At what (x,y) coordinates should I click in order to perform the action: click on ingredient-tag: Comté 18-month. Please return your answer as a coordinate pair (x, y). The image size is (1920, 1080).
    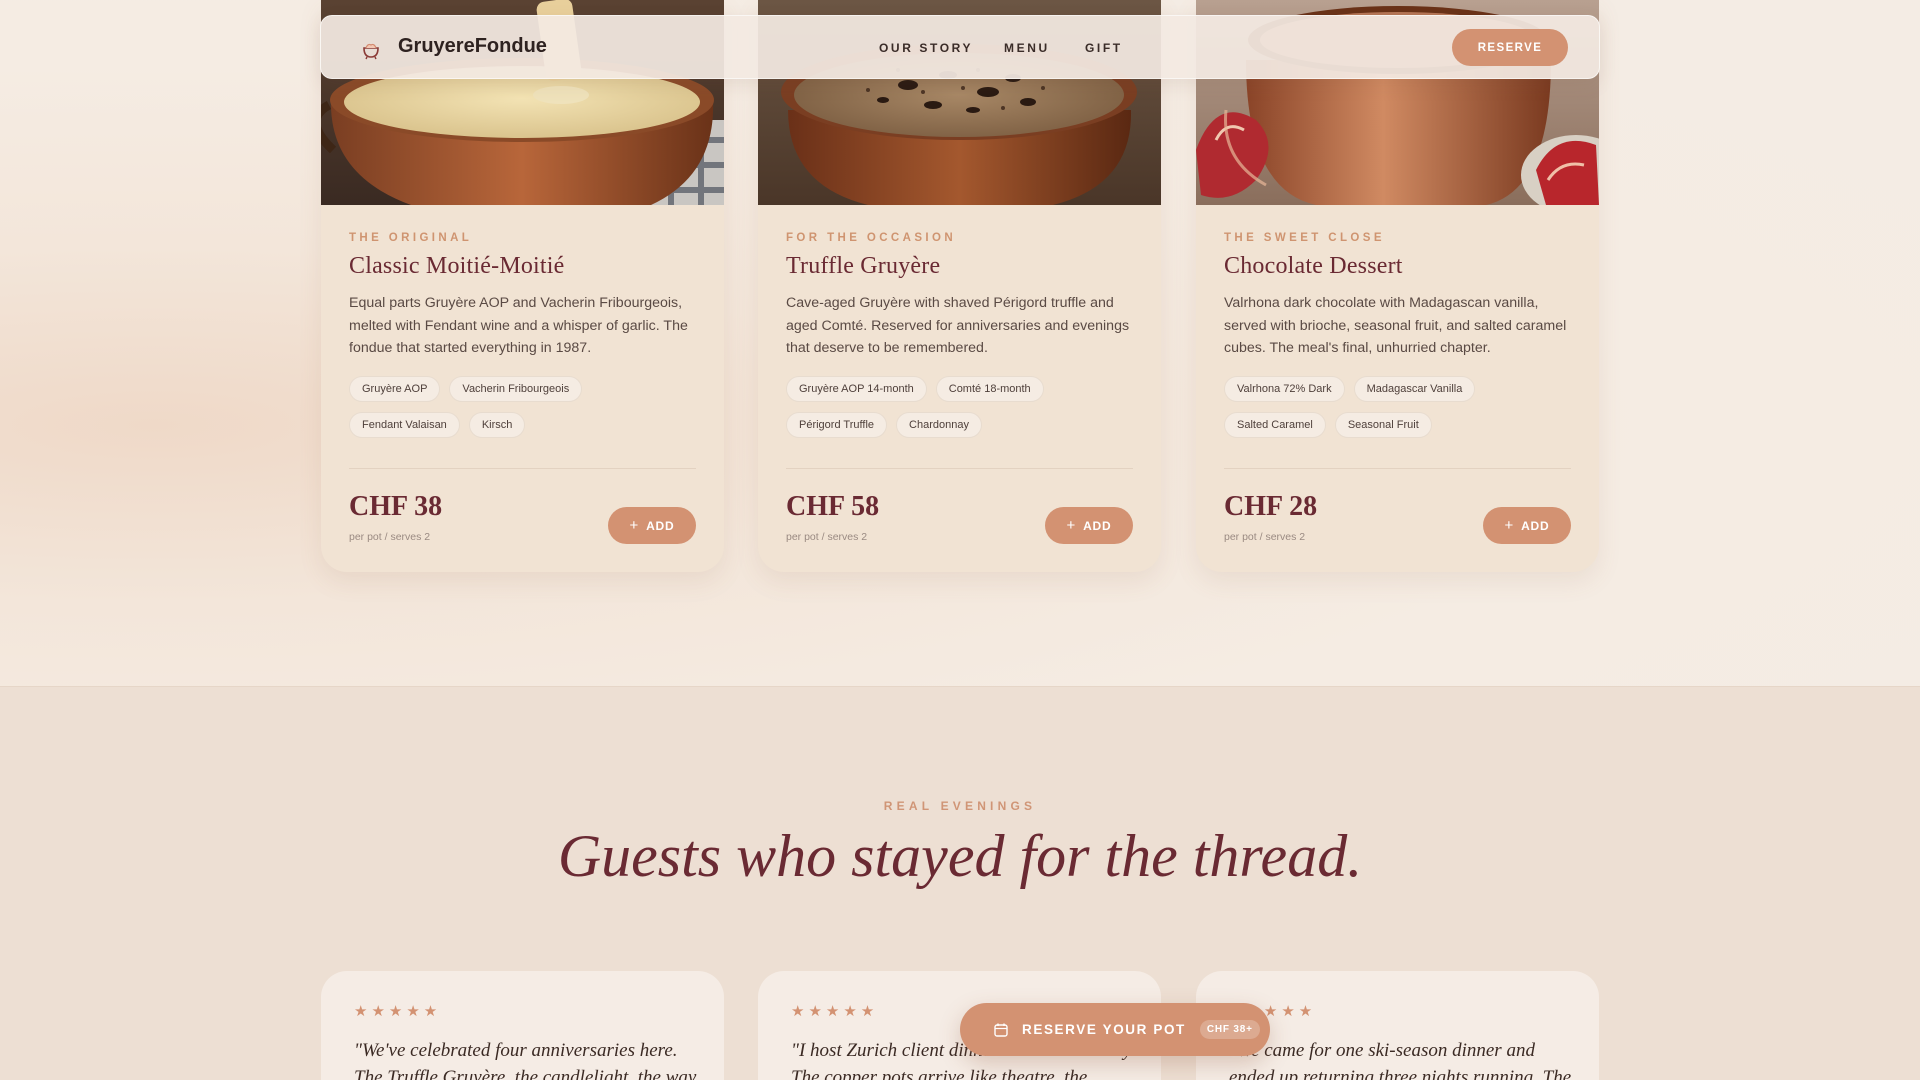
    Looking at the image, I should click on (989, 388).